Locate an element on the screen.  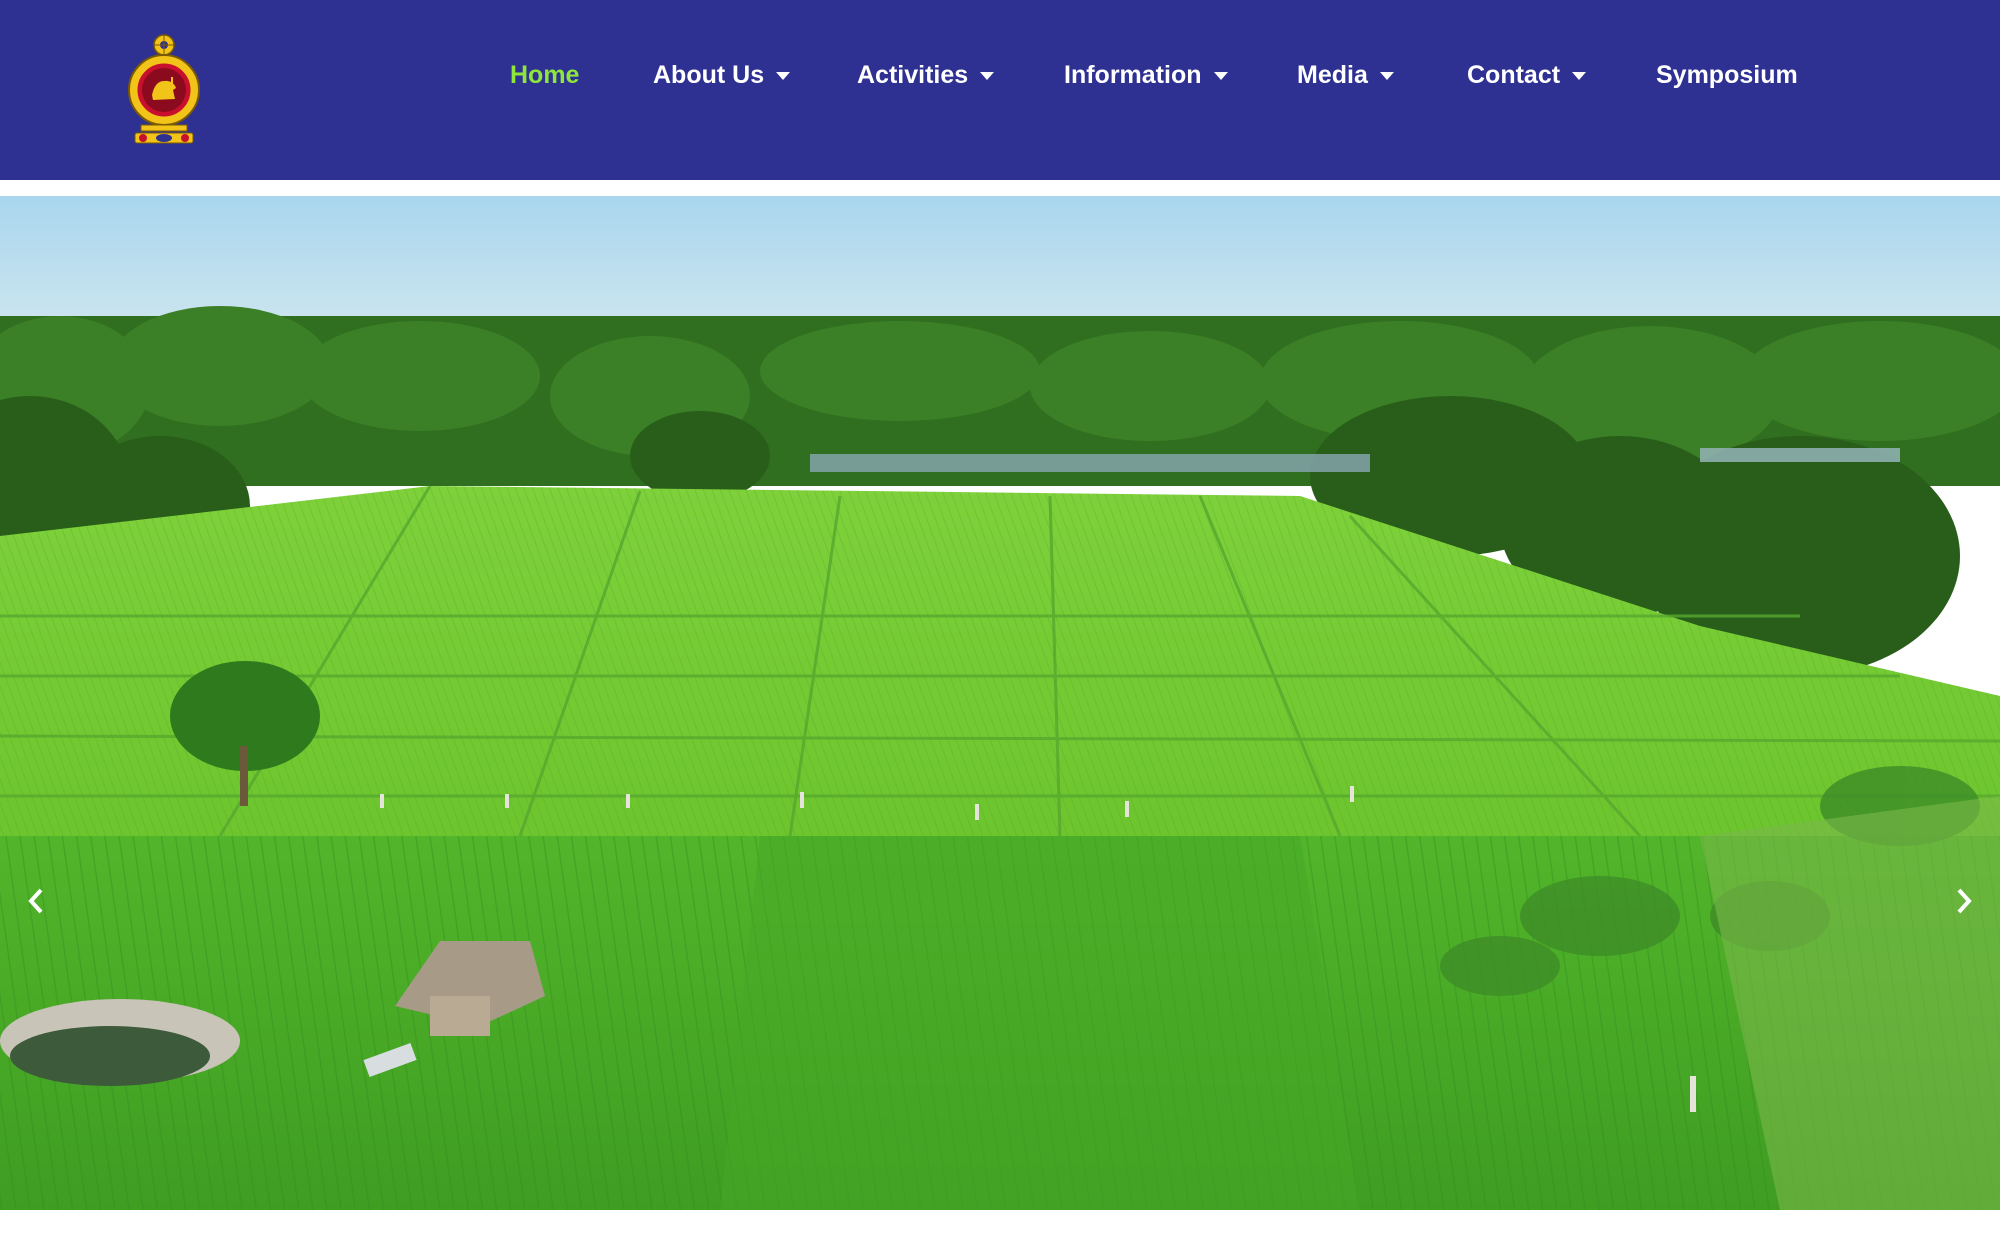
nav-item-label: Symposium is located at coordinates (1727, 74).